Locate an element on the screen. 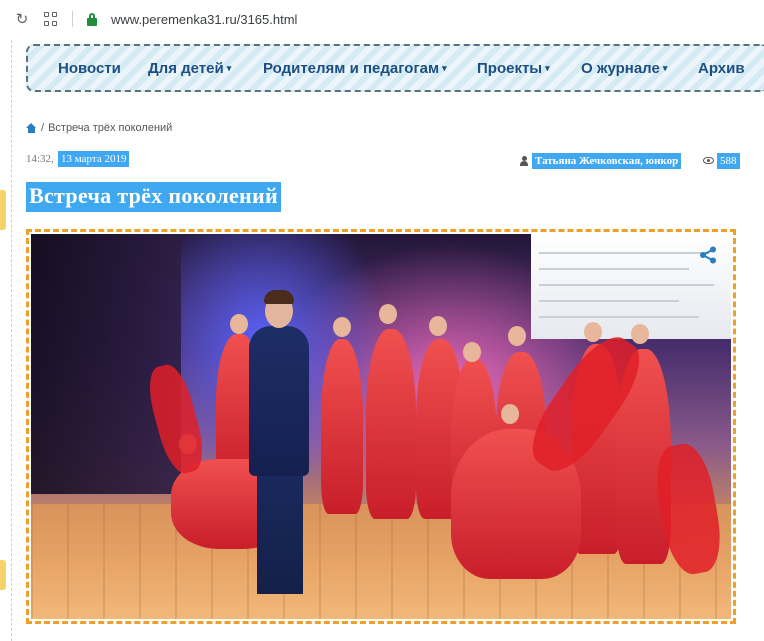 This screenshot has height=641, width=764. nav-item-projects: Проекты ▾ is located at coordinates (513, 68).